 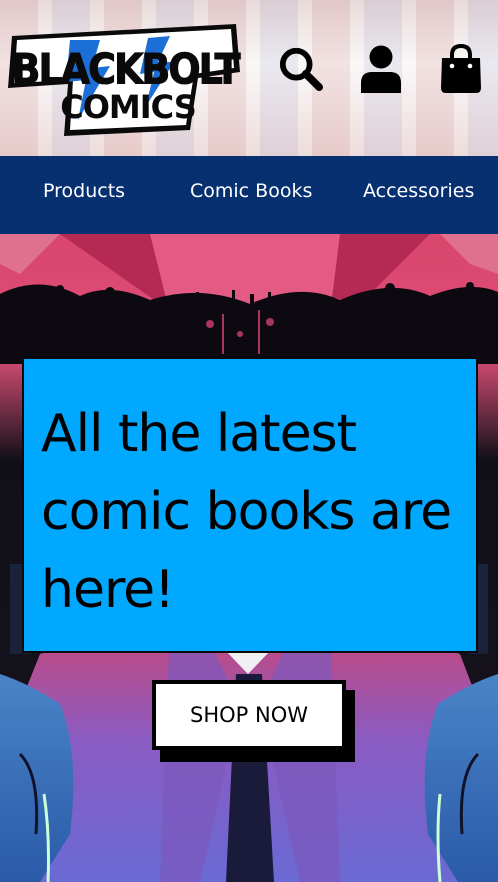 I want to click on cart-button, so click(x=461, y=69).